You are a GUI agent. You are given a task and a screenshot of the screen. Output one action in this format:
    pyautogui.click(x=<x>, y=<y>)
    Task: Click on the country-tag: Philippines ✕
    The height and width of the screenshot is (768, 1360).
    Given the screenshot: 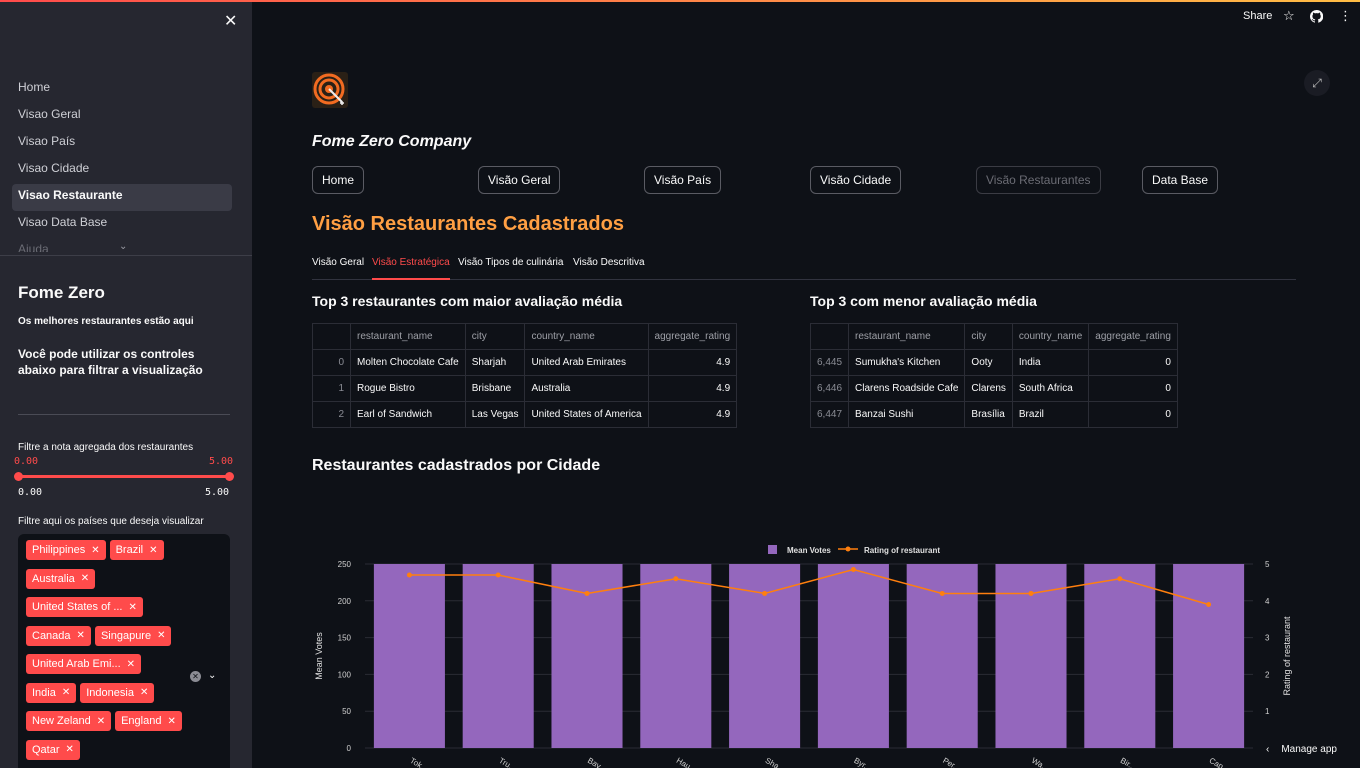 What is the action you would take?
    pyautogui.click(x=66, y=550)
    